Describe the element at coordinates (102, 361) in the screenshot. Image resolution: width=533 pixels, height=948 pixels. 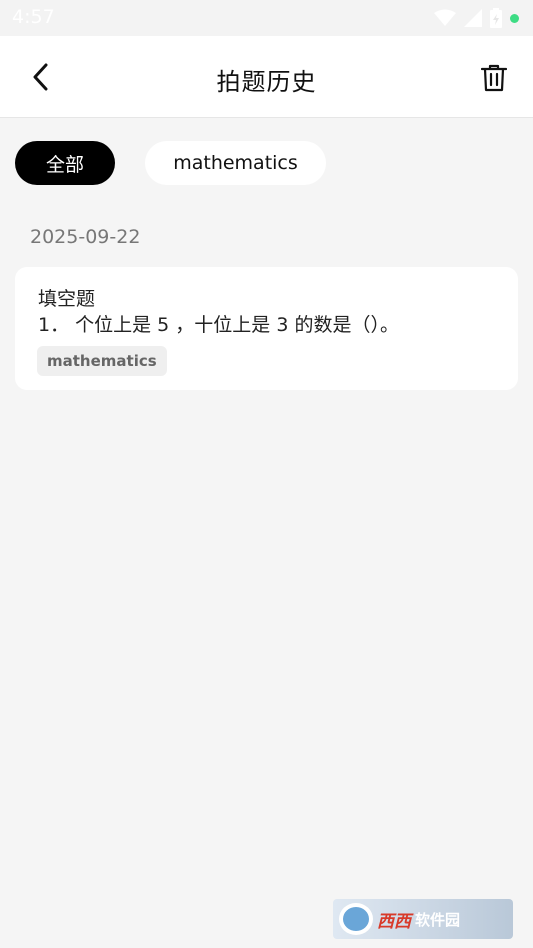
I see `subject-tag: mathematics` at that location.